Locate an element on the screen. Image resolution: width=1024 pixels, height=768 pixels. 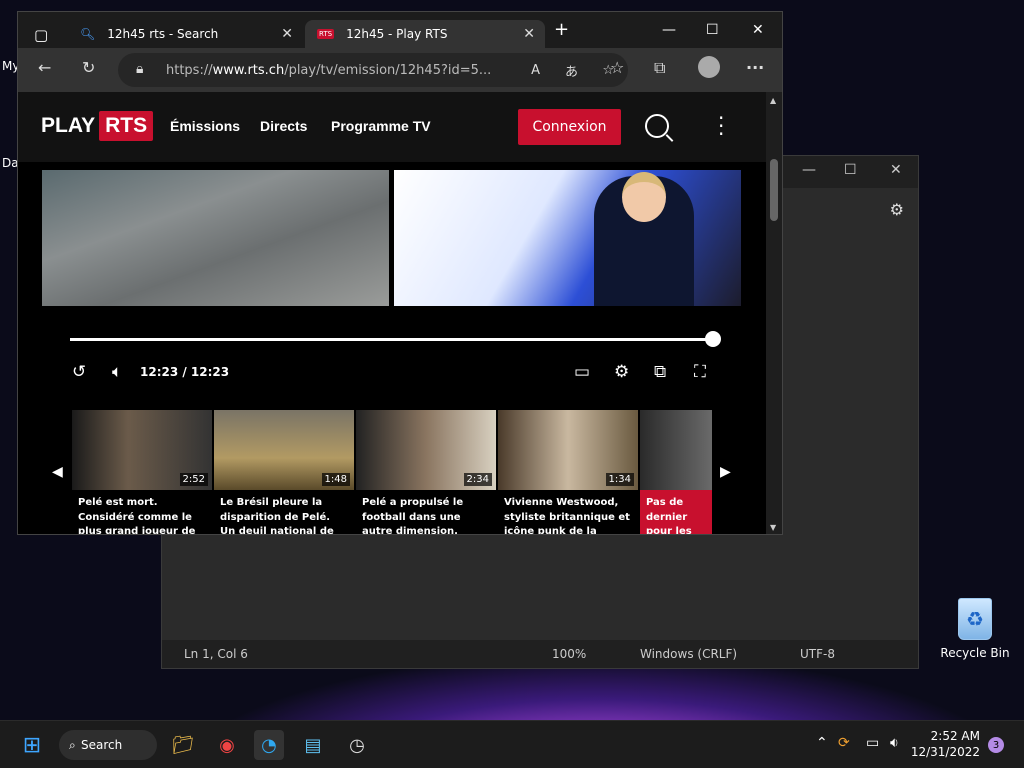
search-icon: 🔍︎ is located at coordinates (88, 34).